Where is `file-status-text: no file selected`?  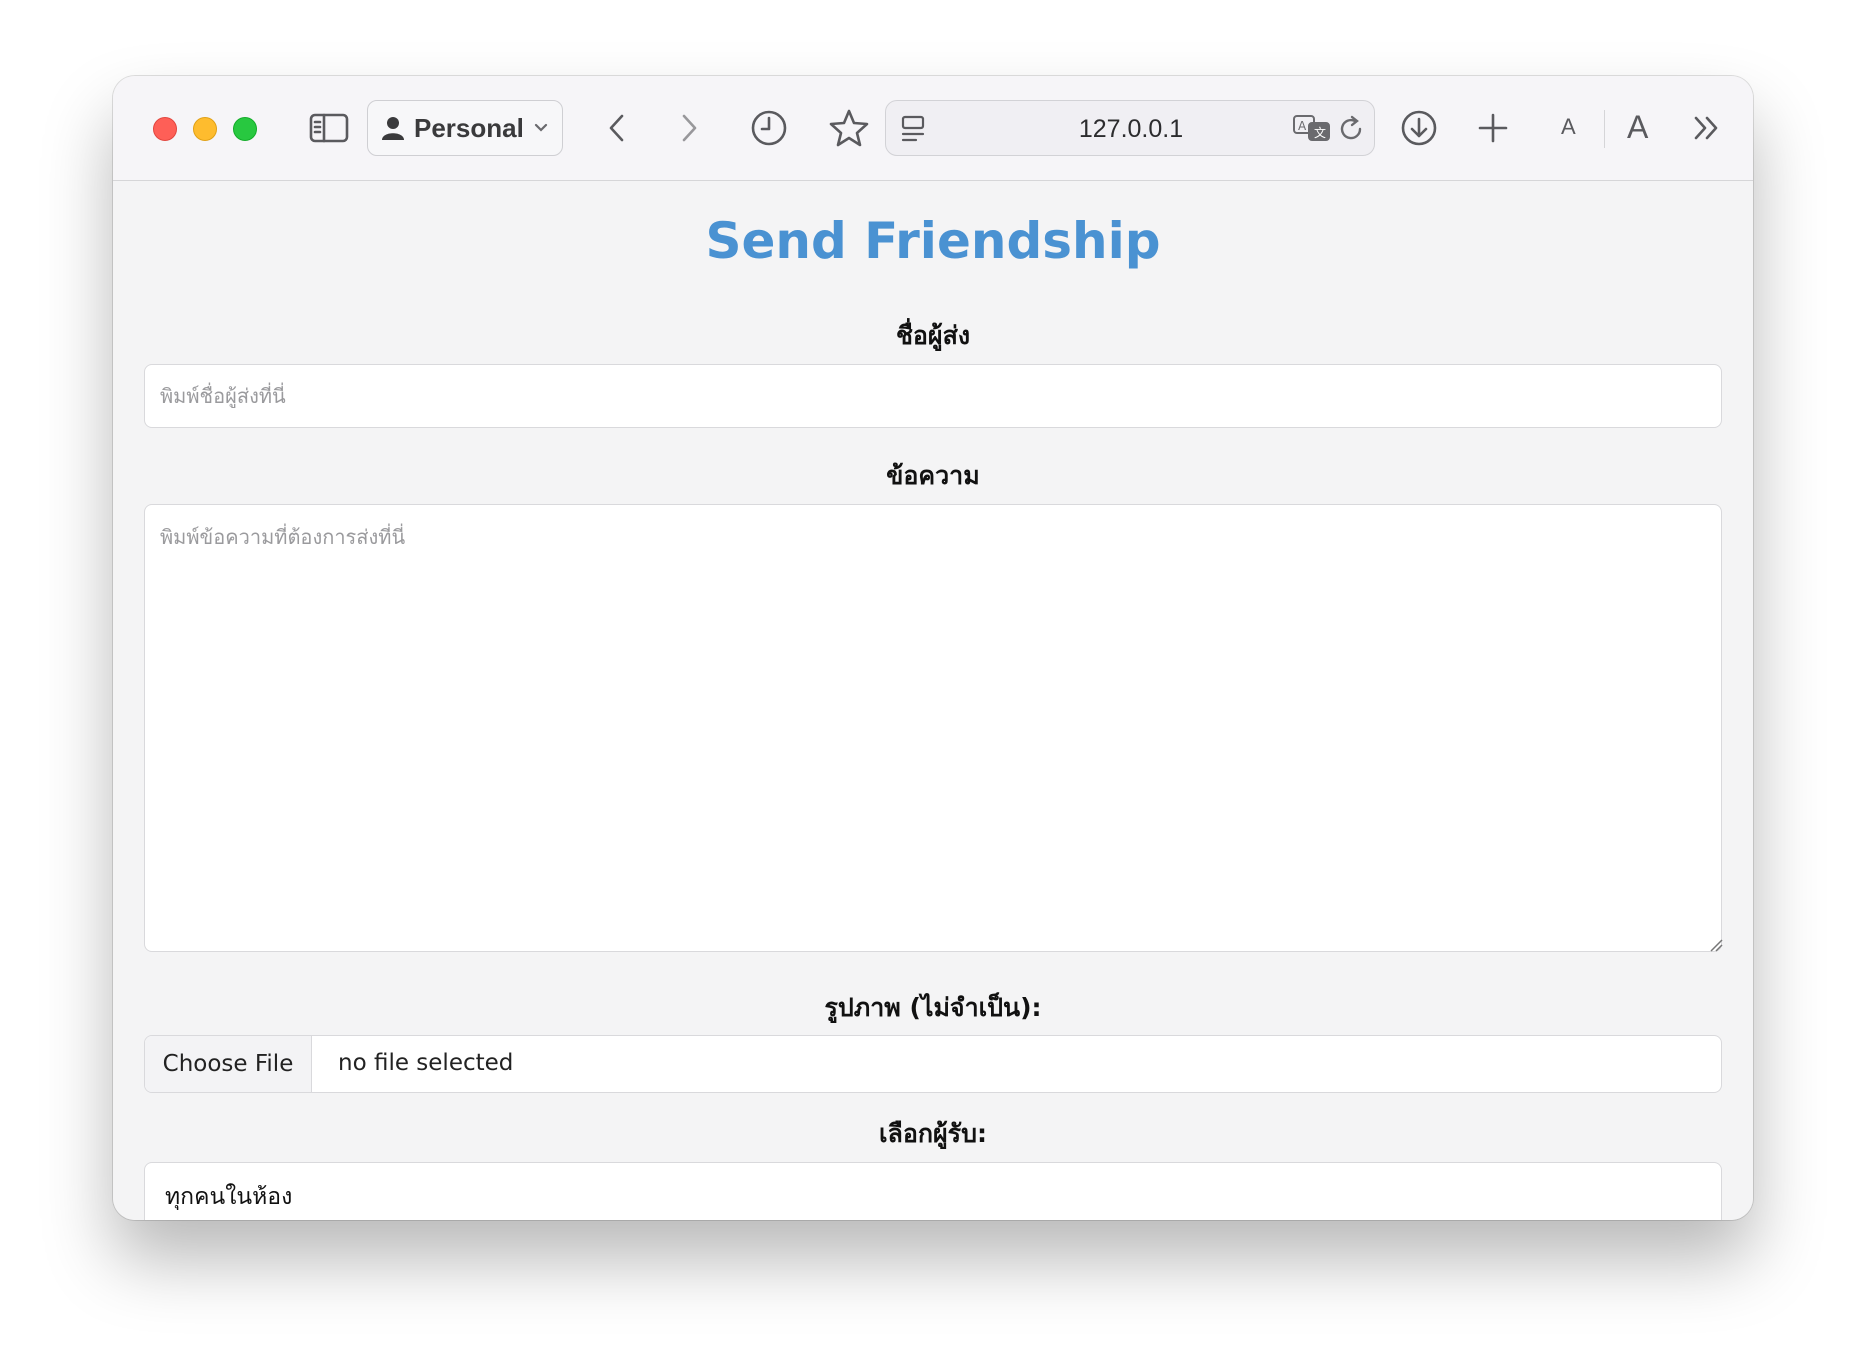 file-status-text: no file selected is located at coordinates (426, 1063).